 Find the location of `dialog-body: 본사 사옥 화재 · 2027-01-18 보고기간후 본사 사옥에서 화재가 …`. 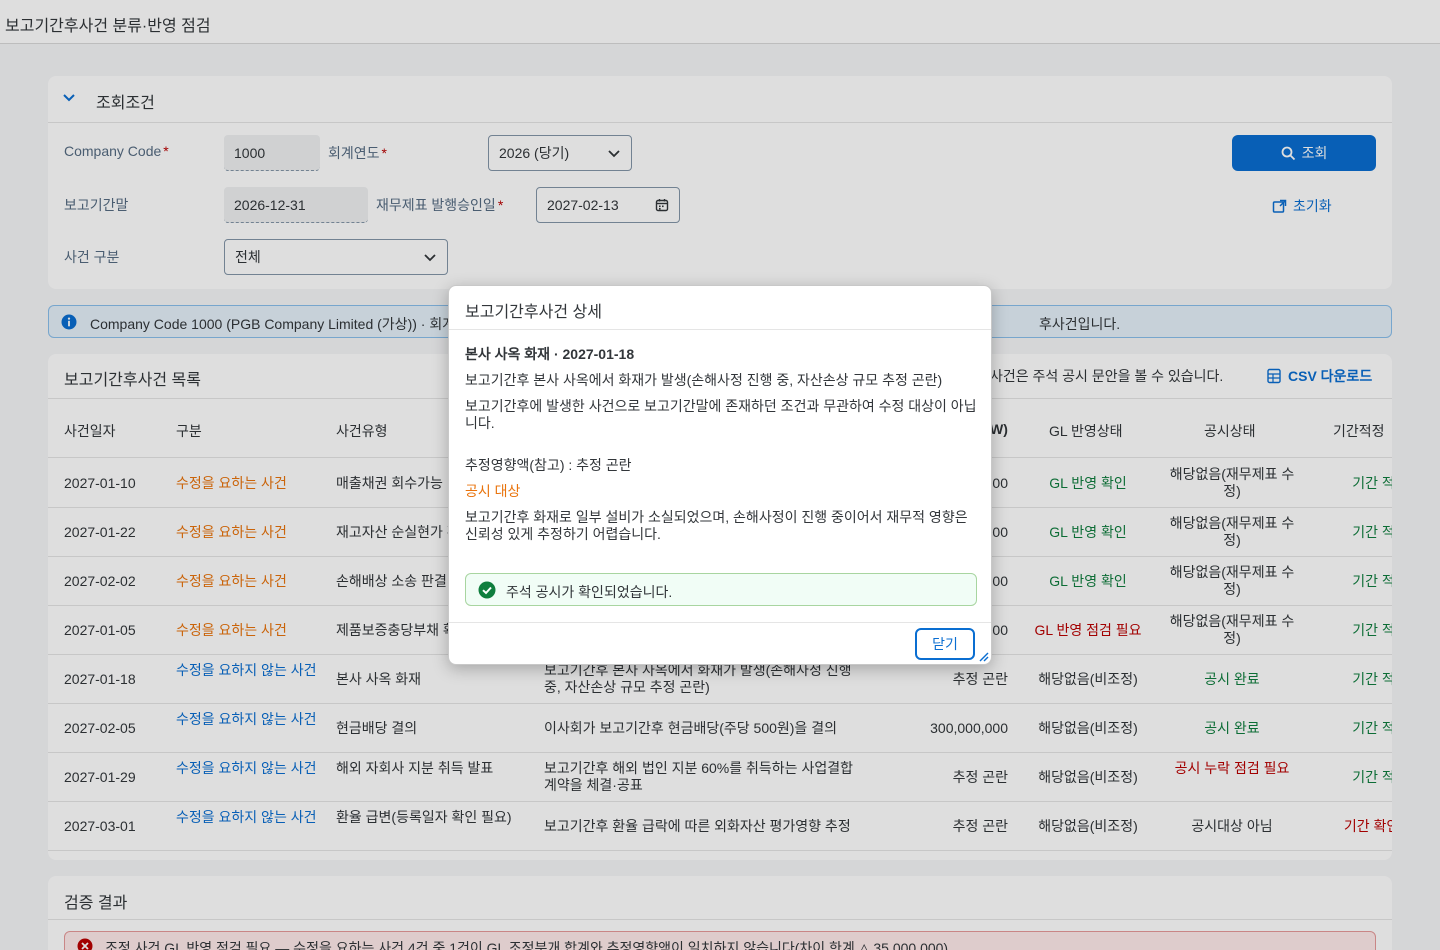

dialog-body: 본사 사옥 화재 · 2027-01-18 보고기간후 본사 사옥에서 화재가 … is located at coordinates (721, 444).